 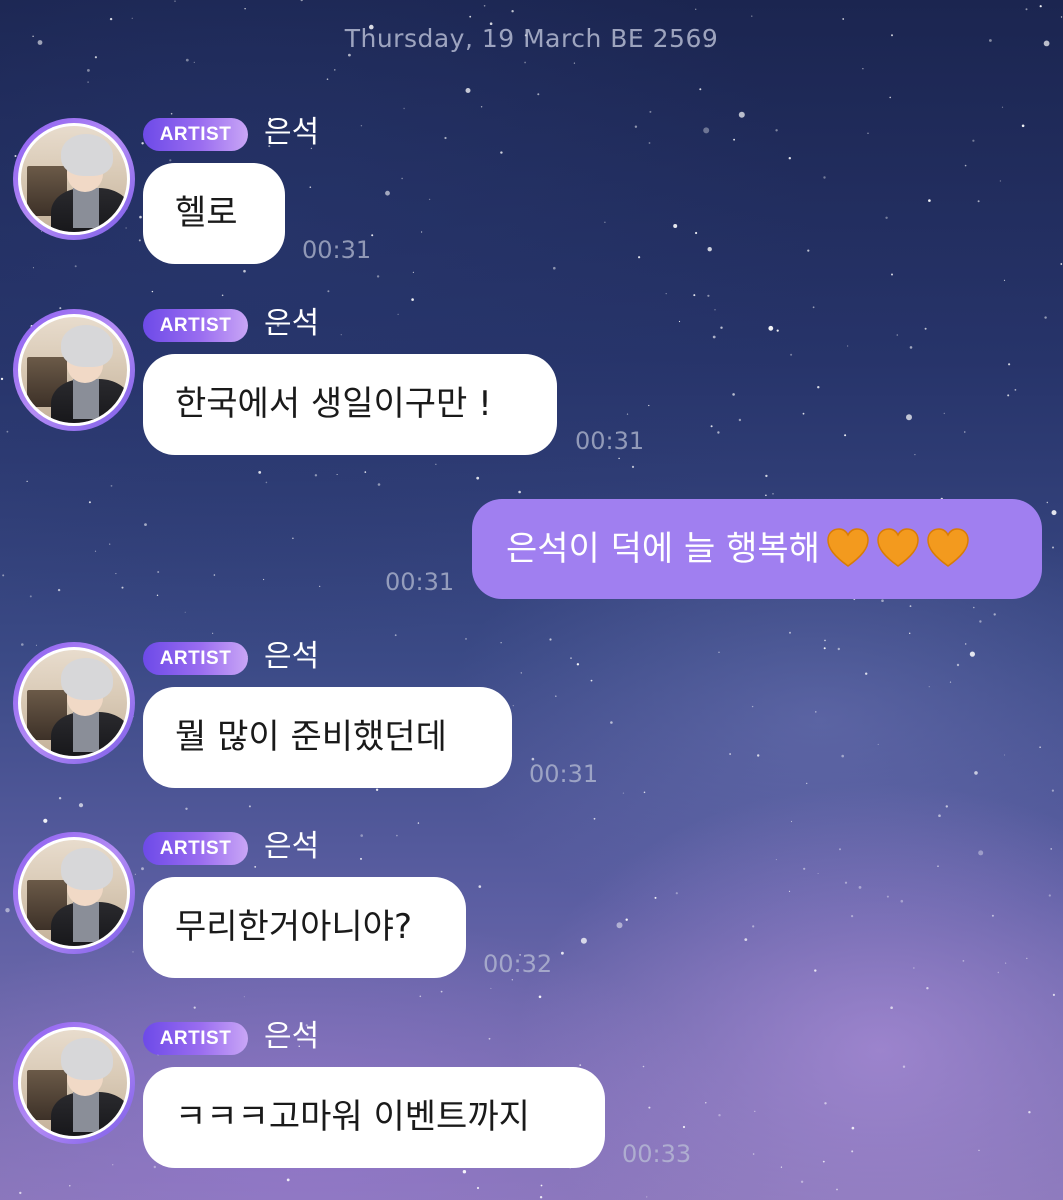 What do you see at coordinates (657, 1154) in the screenshot?
I see `message-time: 00:33` at bounding box center [657, 1154].